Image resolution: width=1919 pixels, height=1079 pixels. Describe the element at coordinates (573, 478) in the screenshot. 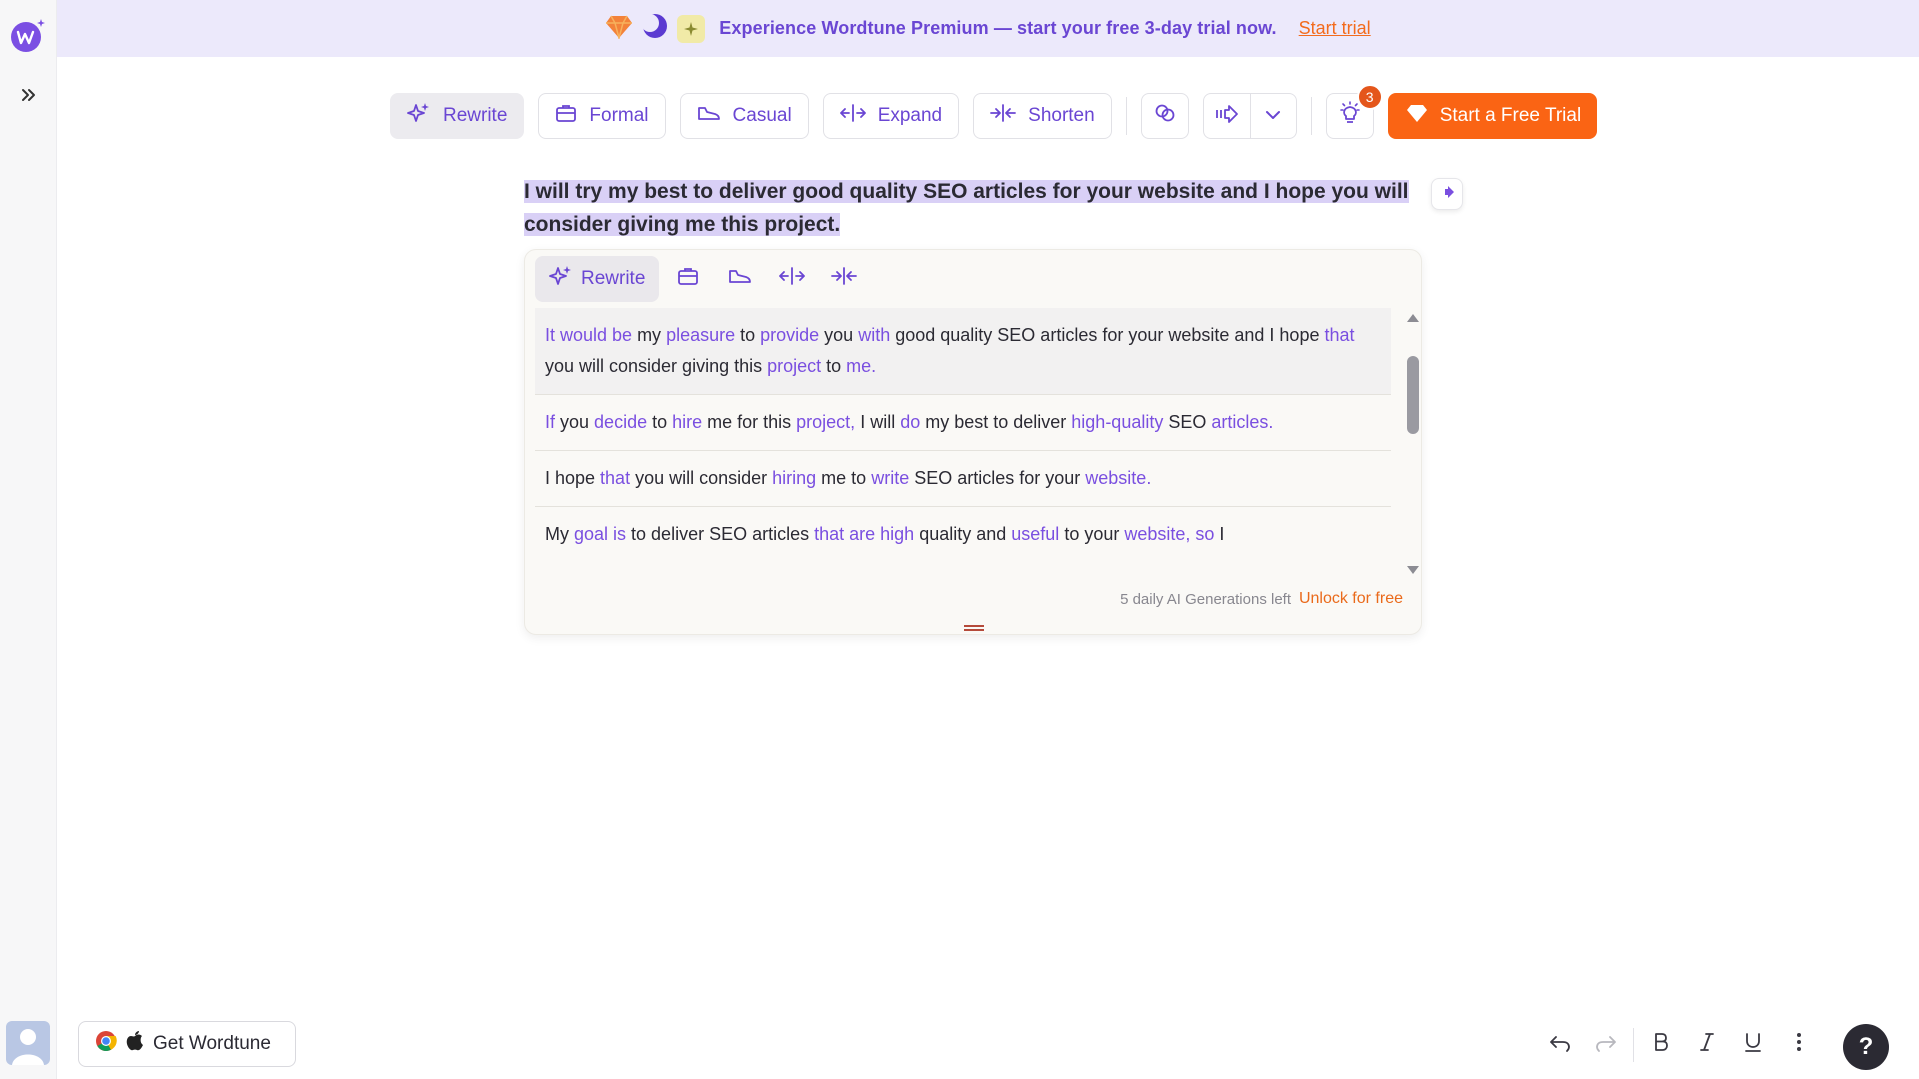

I see `suggestion-text: I hope` at that location.